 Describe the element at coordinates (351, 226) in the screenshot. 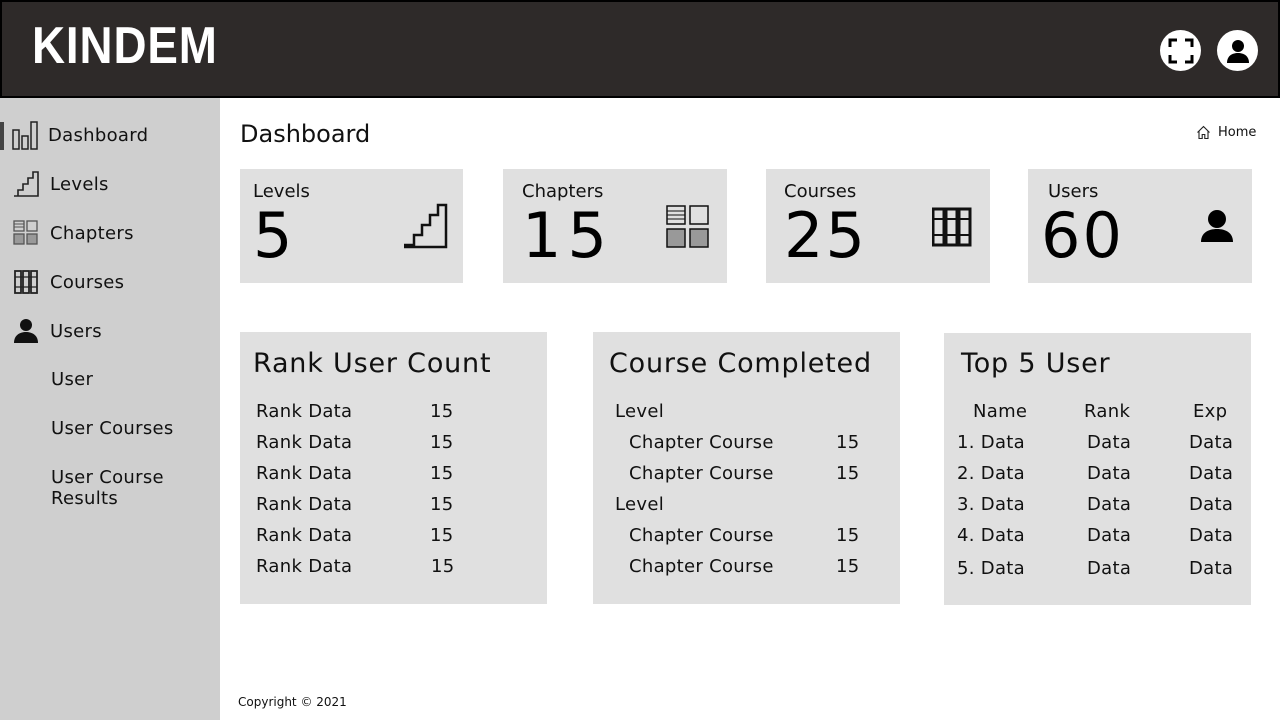

I see `stat-card-levels: Levels 5` at that location.